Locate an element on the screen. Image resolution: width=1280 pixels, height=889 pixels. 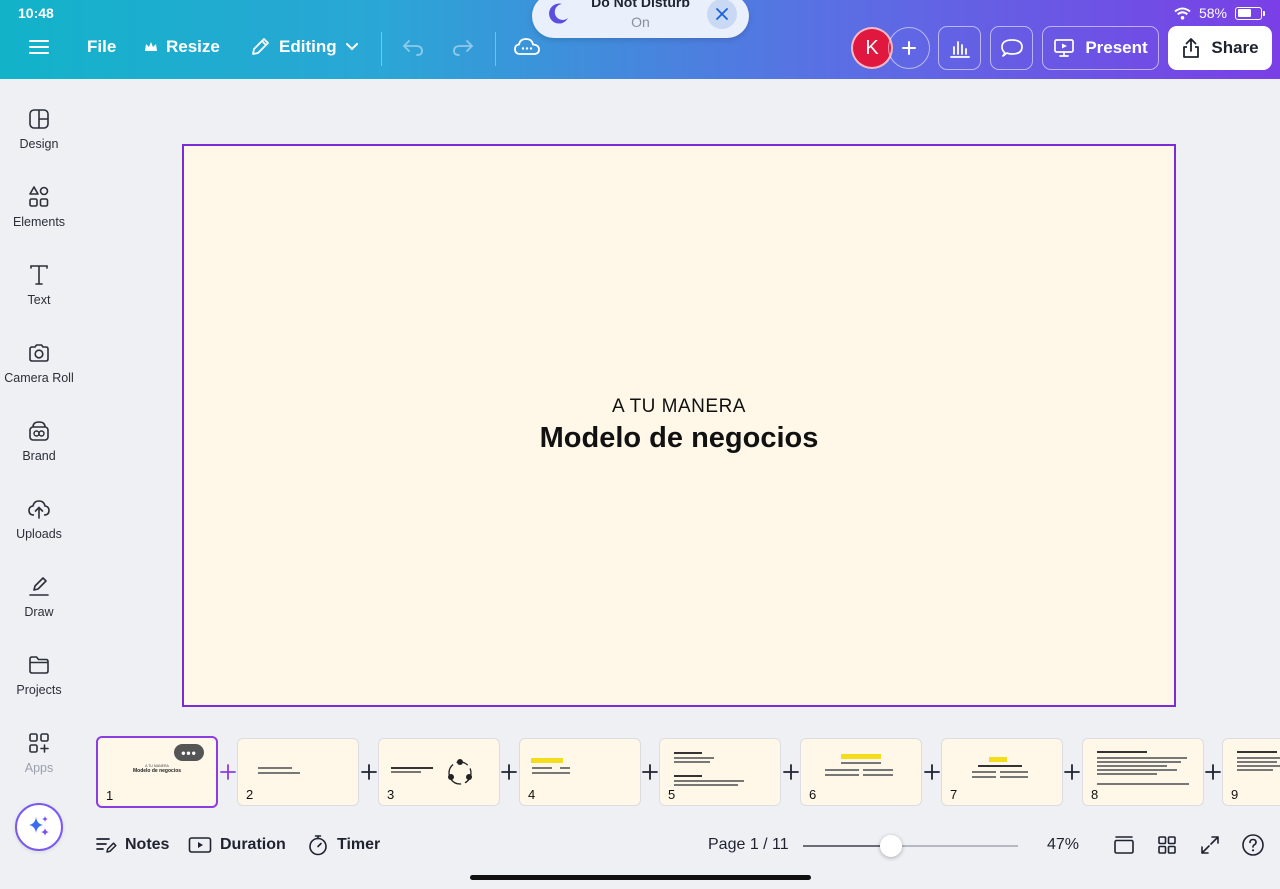
page-thumbnail-3: 3 is located at coordinates (439, 772).